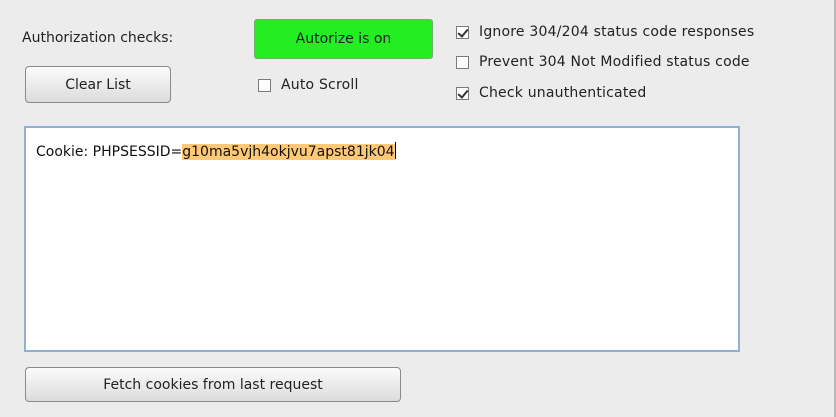  I want to click on ignore-status-checkbox, so click(462, 32).